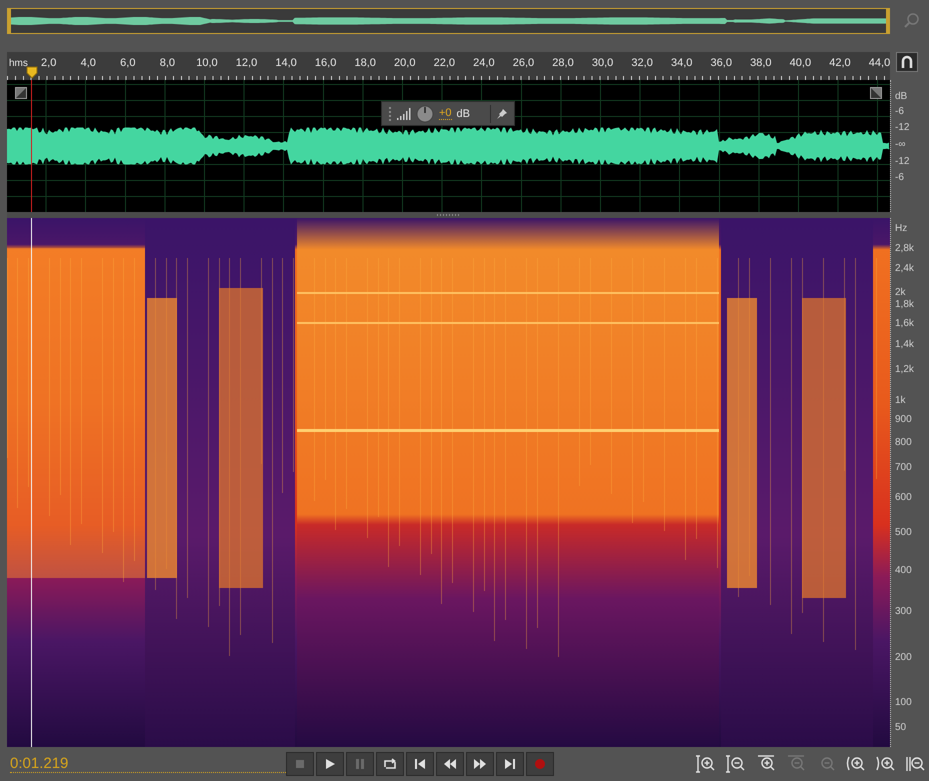 The image size is (929, 781). I want to click on magnet-icon, so click(907, 62).